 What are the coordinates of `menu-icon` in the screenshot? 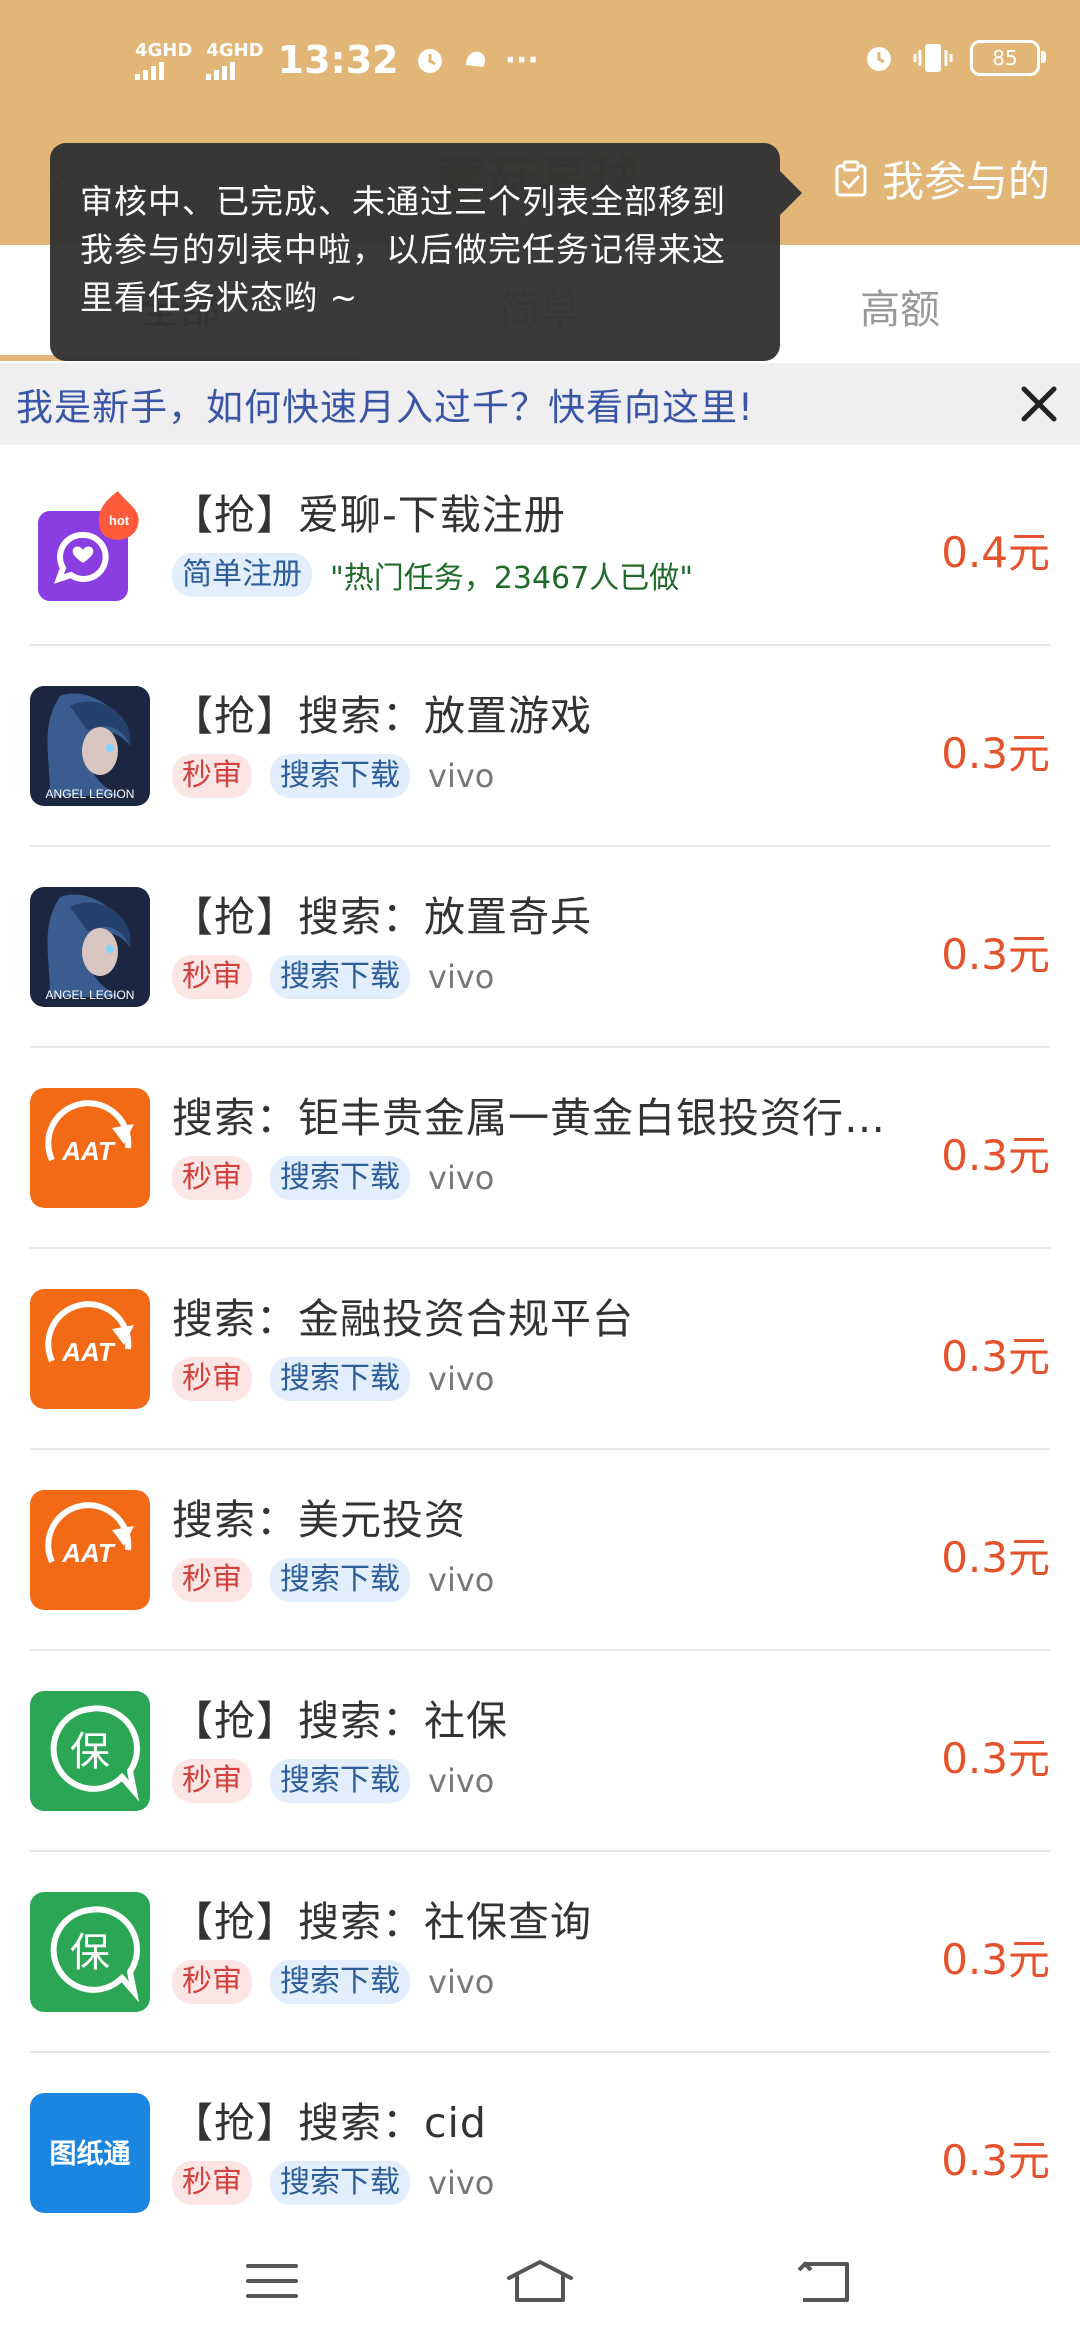 It's located at (272, 2281).